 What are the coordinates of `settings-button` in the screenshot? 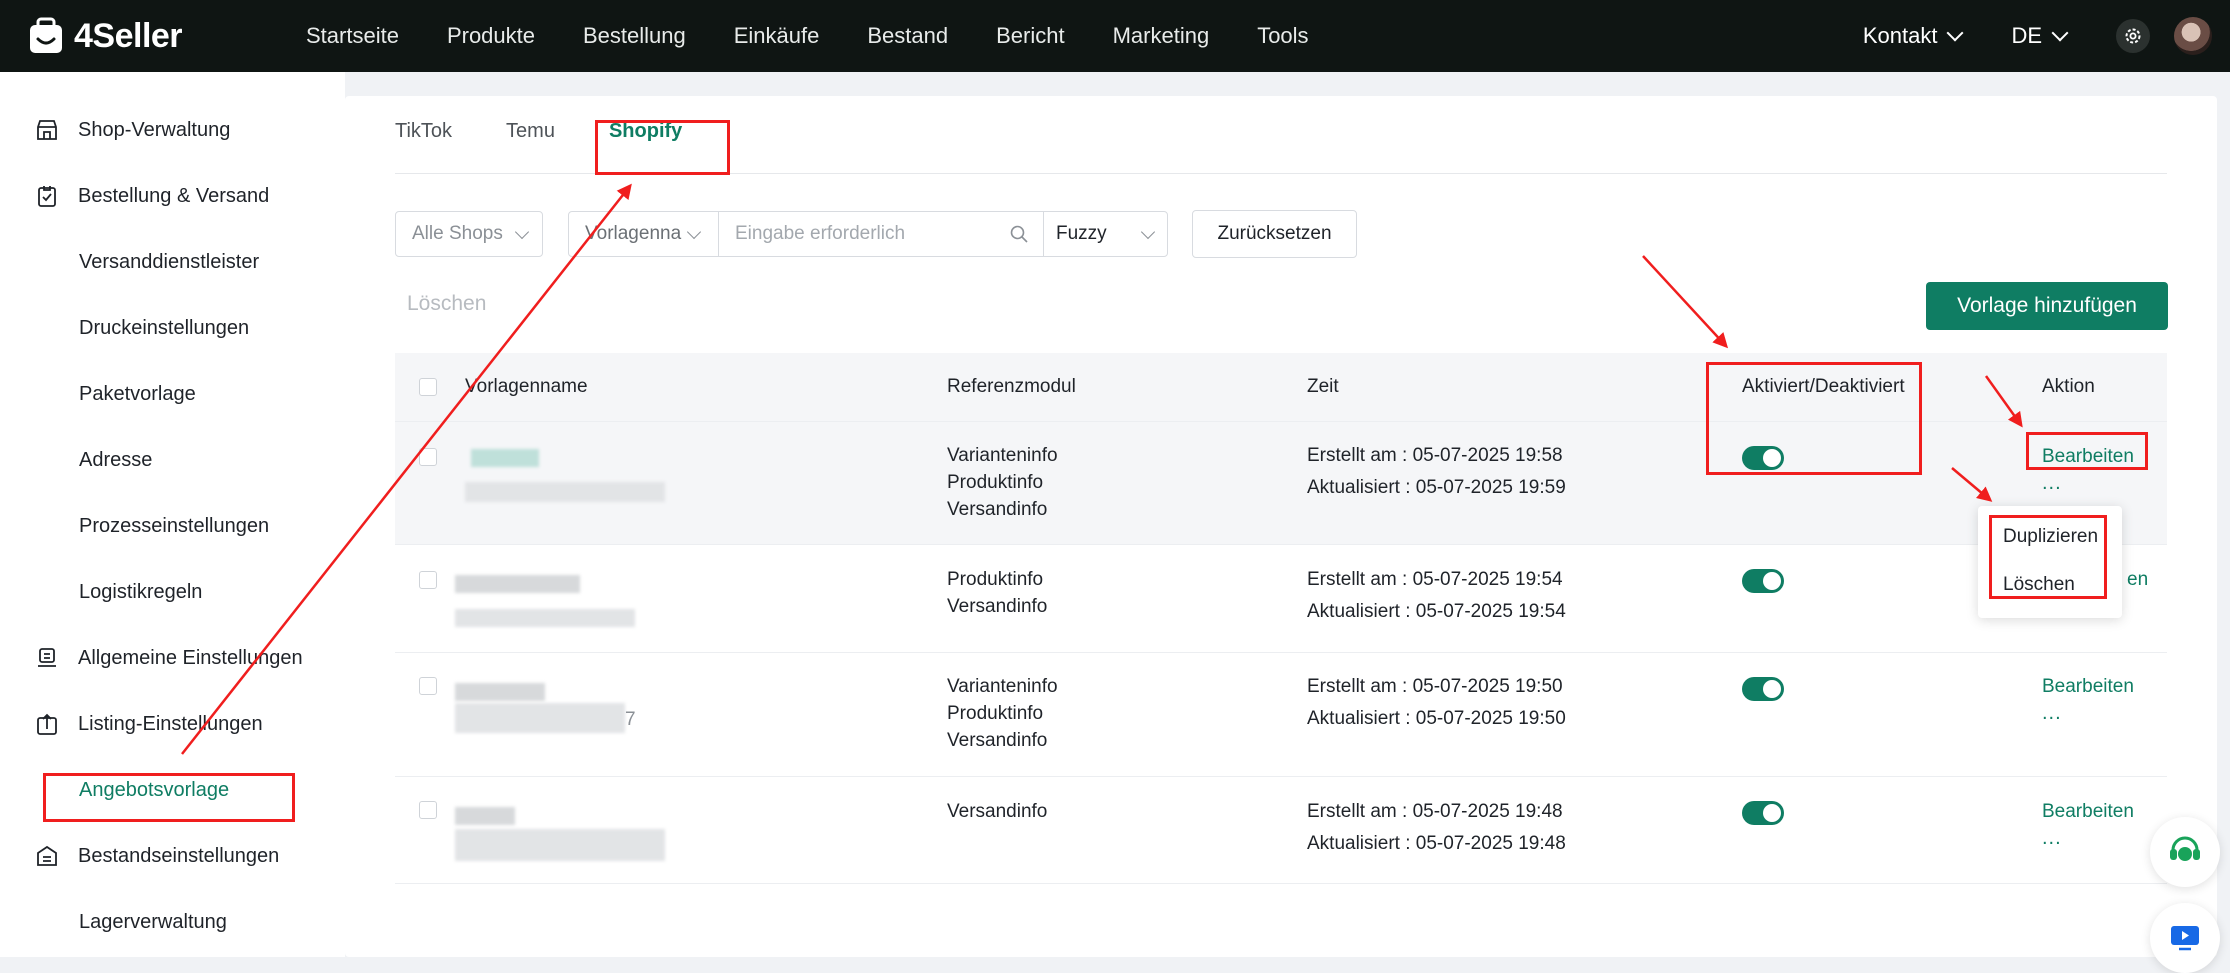 It's located at (2133, 36).